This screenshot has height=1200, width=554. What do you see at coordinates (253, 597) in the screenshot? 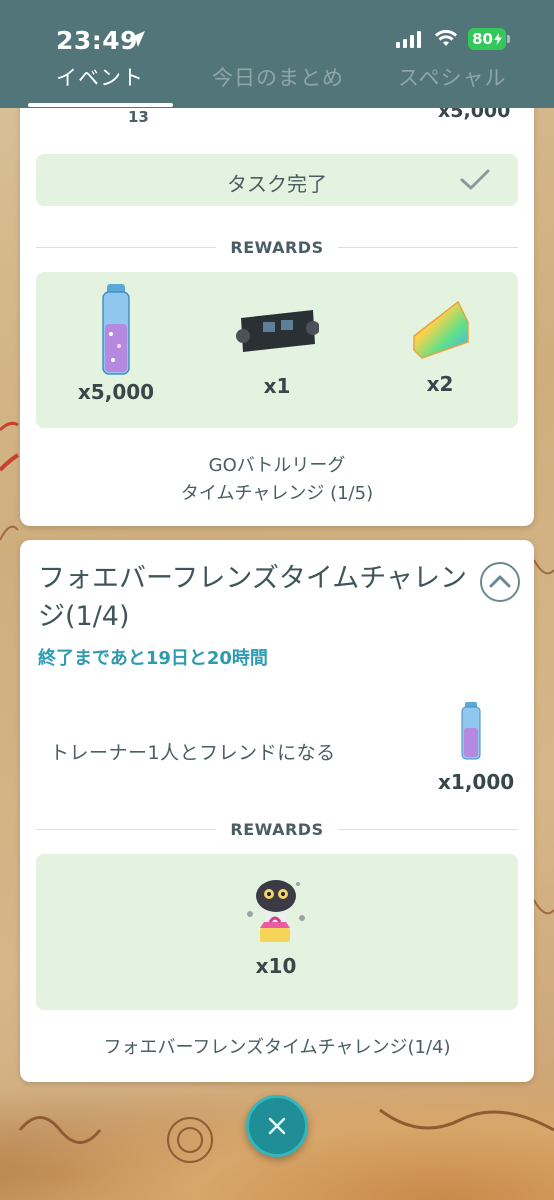
I see `challenge-title: フォエバーフレンズタイムチャレンジ(1/4)` at bounding box center [253, 597].